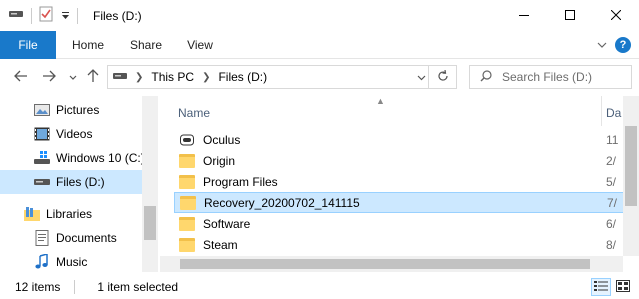 Image resolution: width=639 pixels, height=299 pixels. Describe the element at coordinates (240, 181) in the screenshot. I see `file-name: Program Files` at that location.